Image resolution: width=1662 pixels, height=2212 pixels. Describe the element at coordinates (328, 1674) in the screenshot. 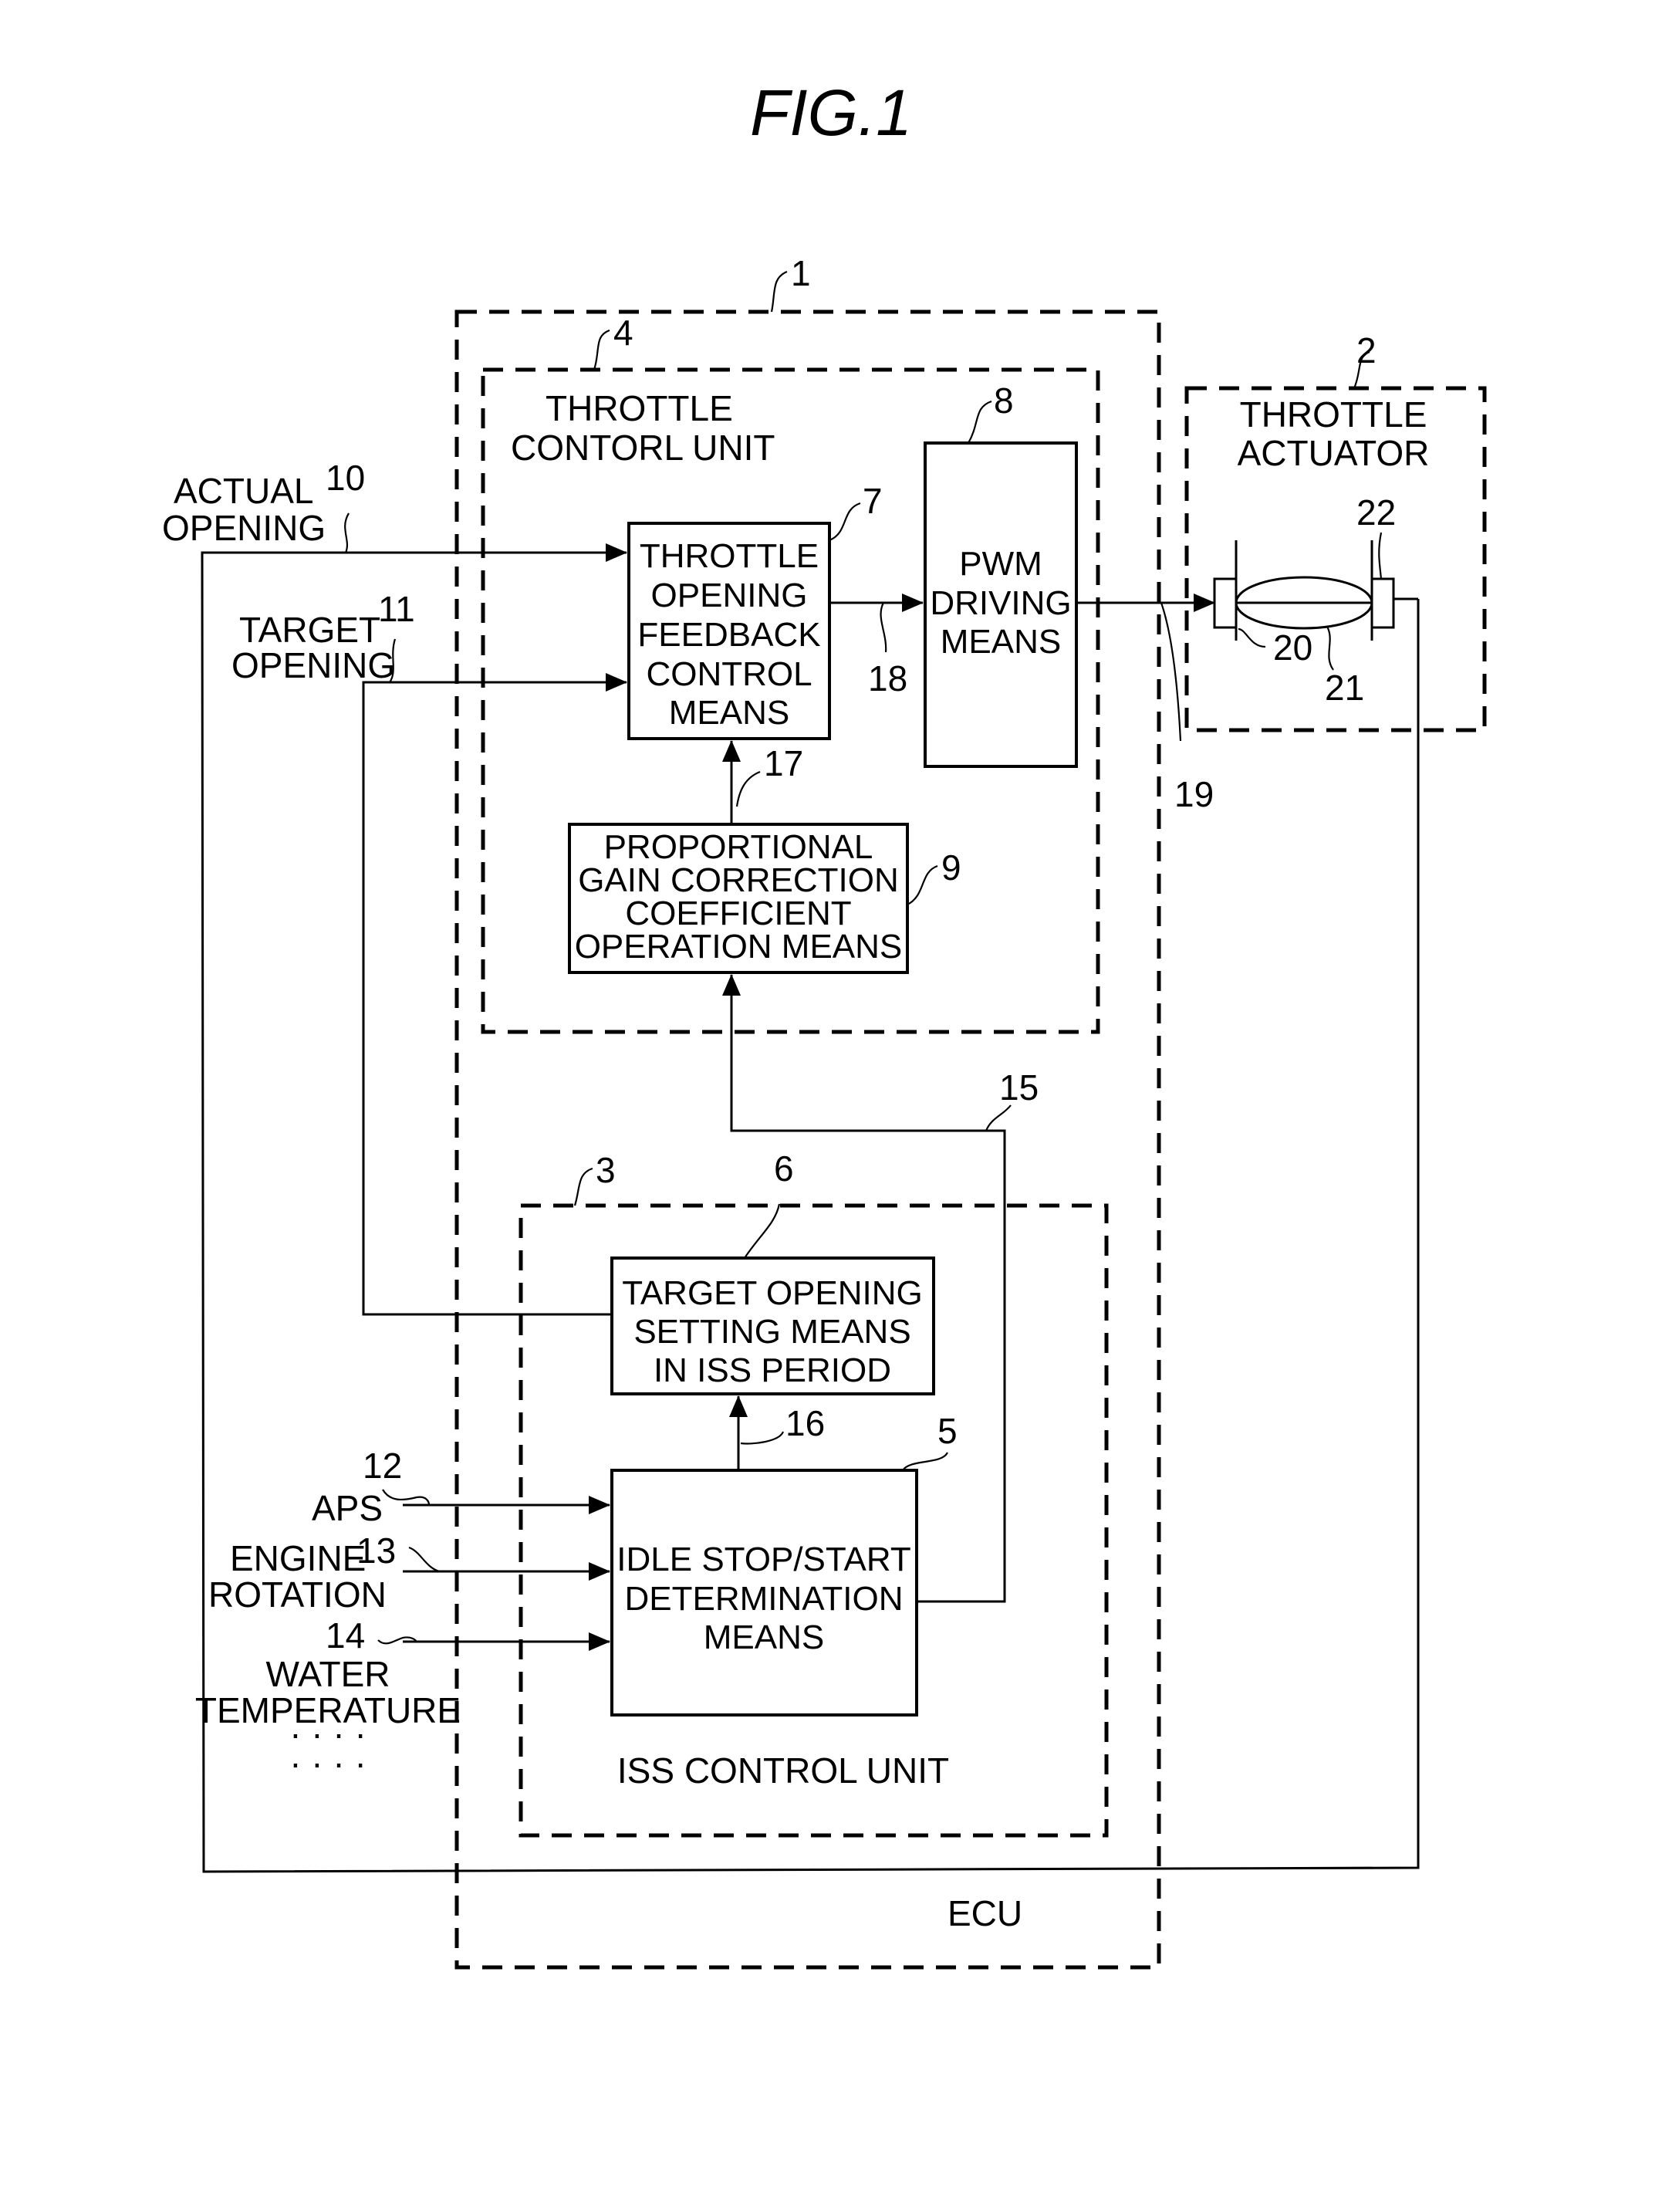

I see `water-temperature-label-line-1: WATER` at that location.